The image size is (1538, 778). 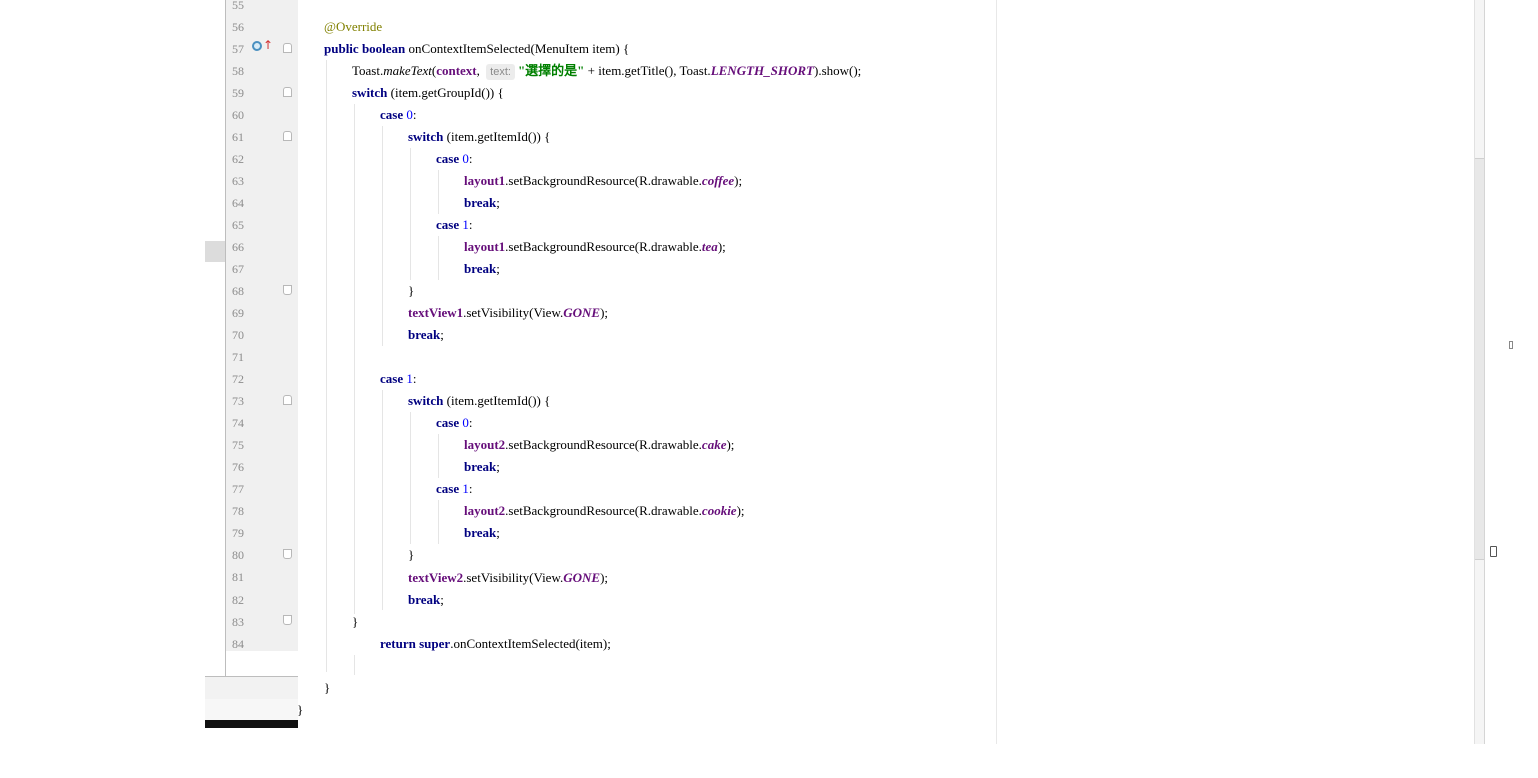 I want to click on static-constant: LENGTH_SHORT, so click(x=762, y=70).